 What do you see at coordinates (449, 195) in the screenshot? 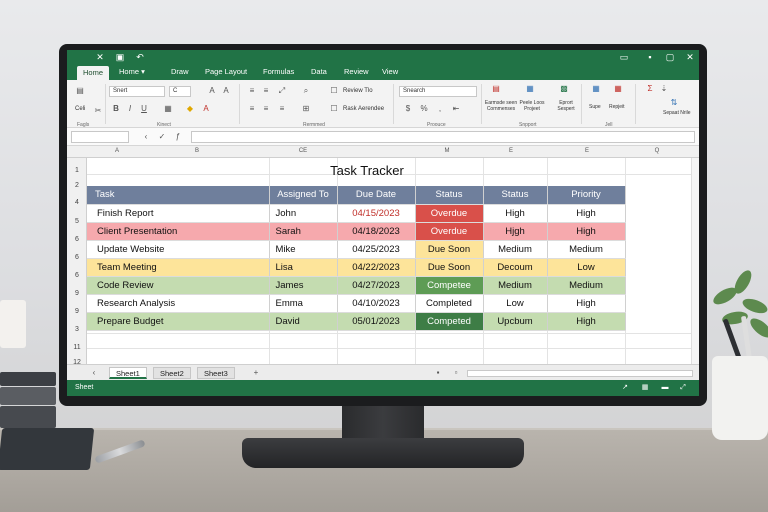
I see `header-status: Status` at bounding box center [449, 195].